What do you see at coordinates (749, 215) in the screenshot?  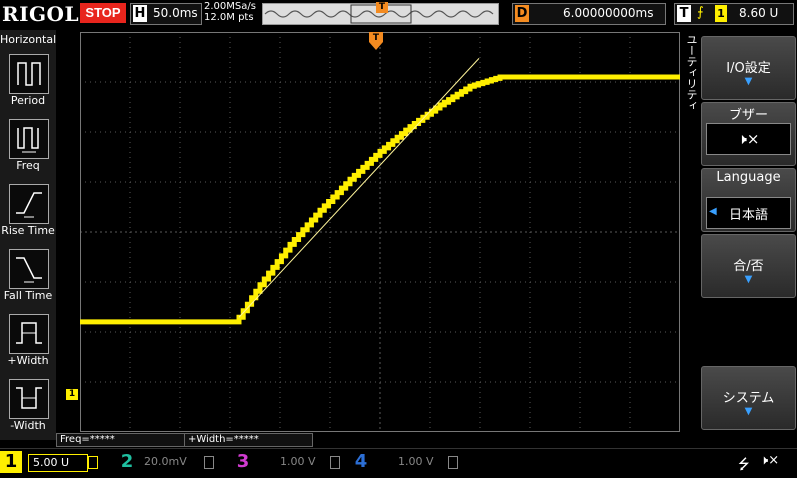 I see `language-value: 日本語` at bounding box center [749, 215].